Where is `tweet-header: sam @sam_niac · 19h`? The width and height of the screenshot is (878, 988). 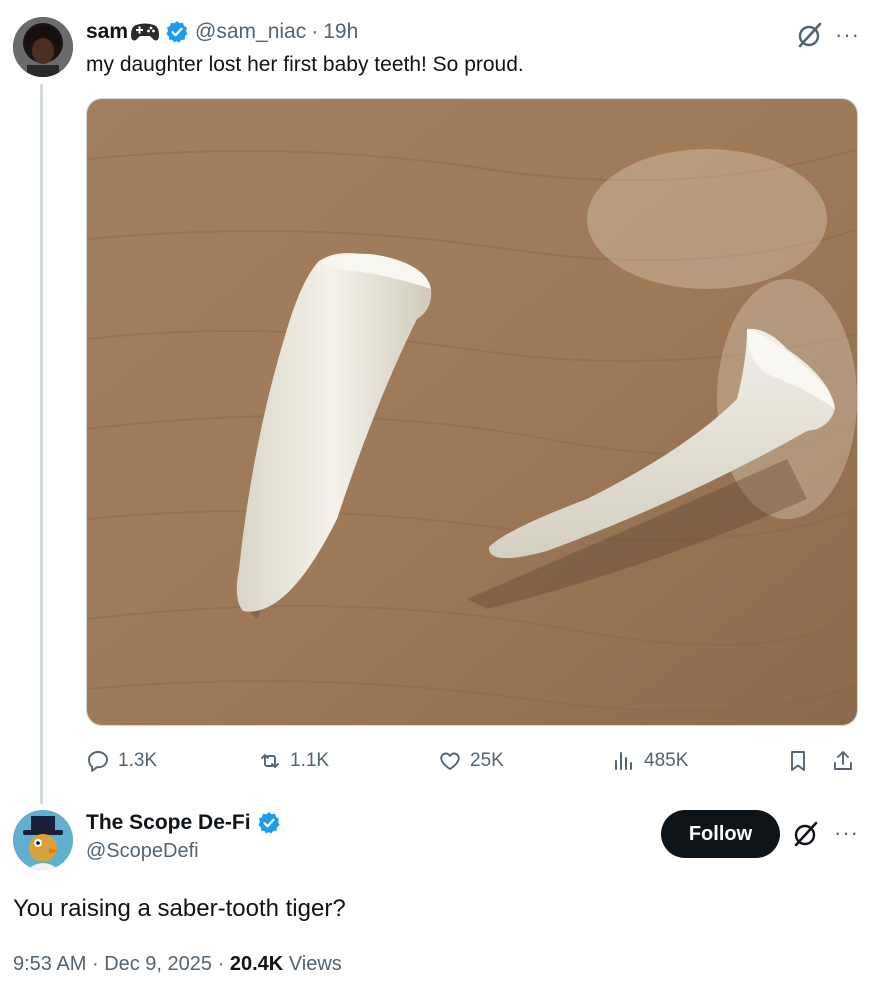
tweet-header: sam @sam_niac · 19h is located at coordinates (222, 32).